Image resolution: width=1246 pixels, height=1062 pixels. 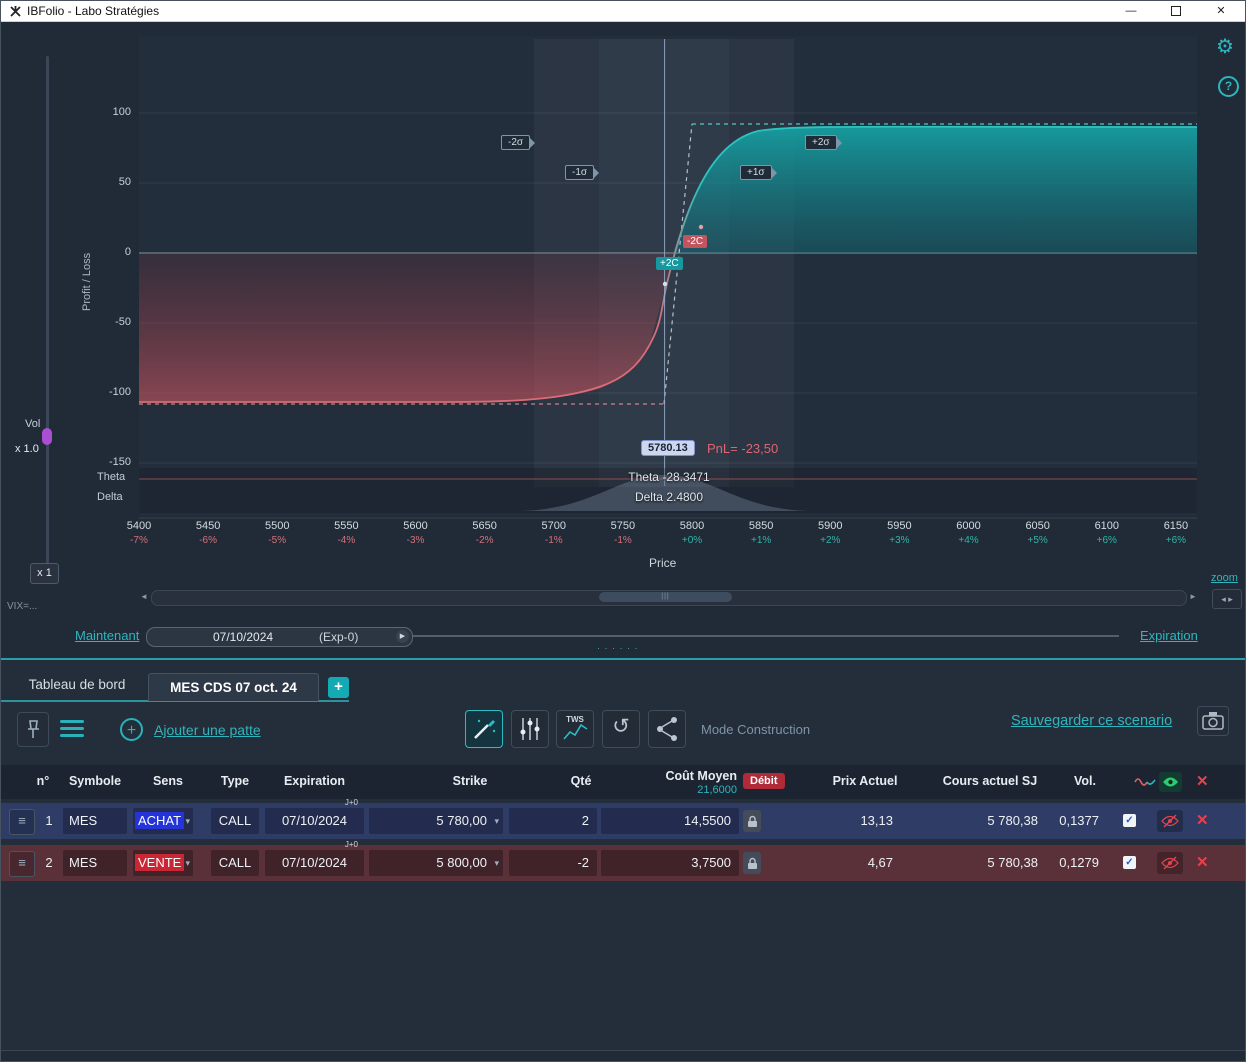 I want to click on zoom-out-icon: ◂, so click(x=1223, y=599).